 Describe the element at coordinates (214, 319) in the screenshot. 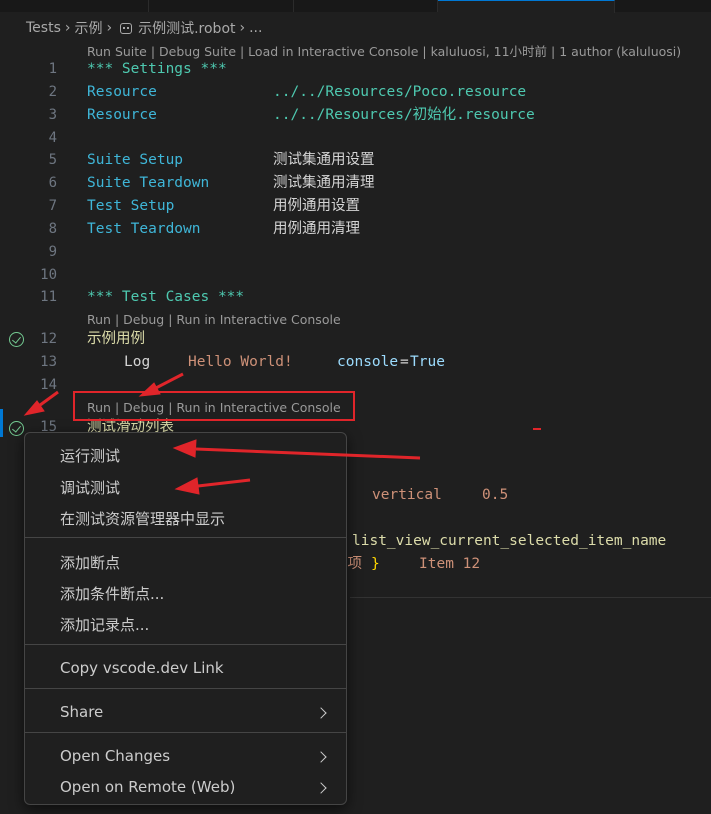

I see `code-lens-test-1: Run | Debug | Run in Interactive Console` at that location.